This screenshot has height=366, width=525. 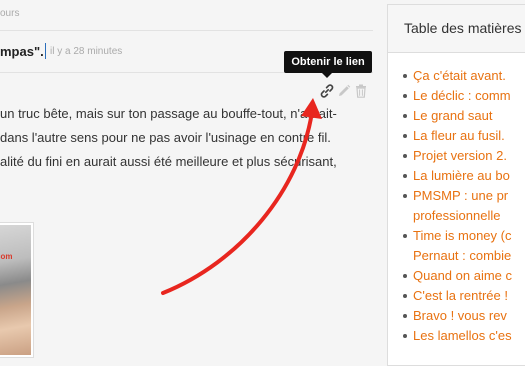 I want to click on link-icon, so click(x=327, y=91).